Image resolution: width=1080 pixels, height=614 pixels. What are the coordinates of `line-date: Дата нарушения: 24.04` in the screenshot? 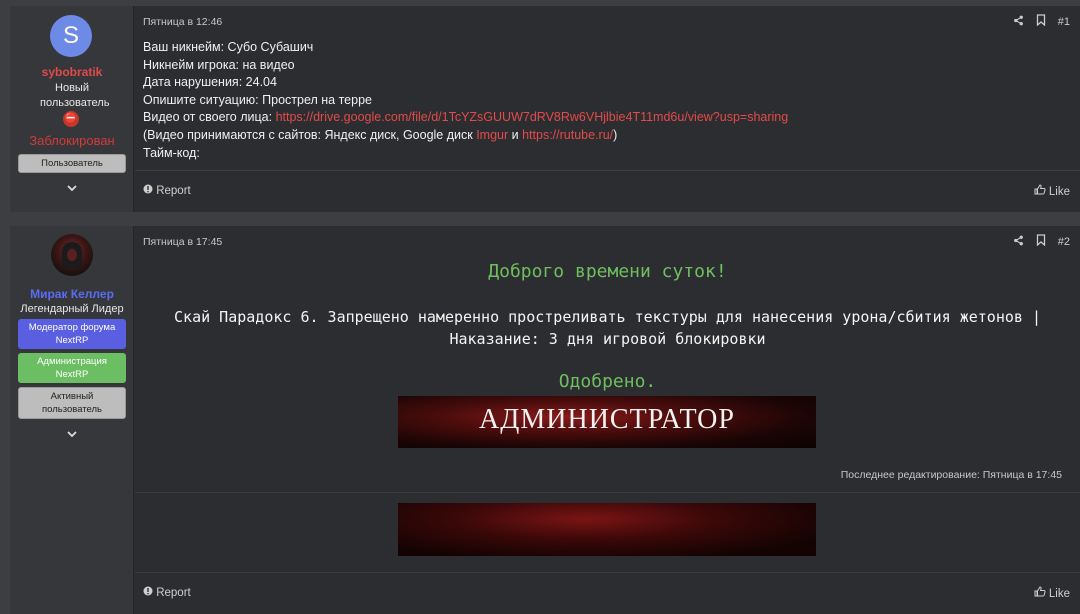 It's located at (210, 82).